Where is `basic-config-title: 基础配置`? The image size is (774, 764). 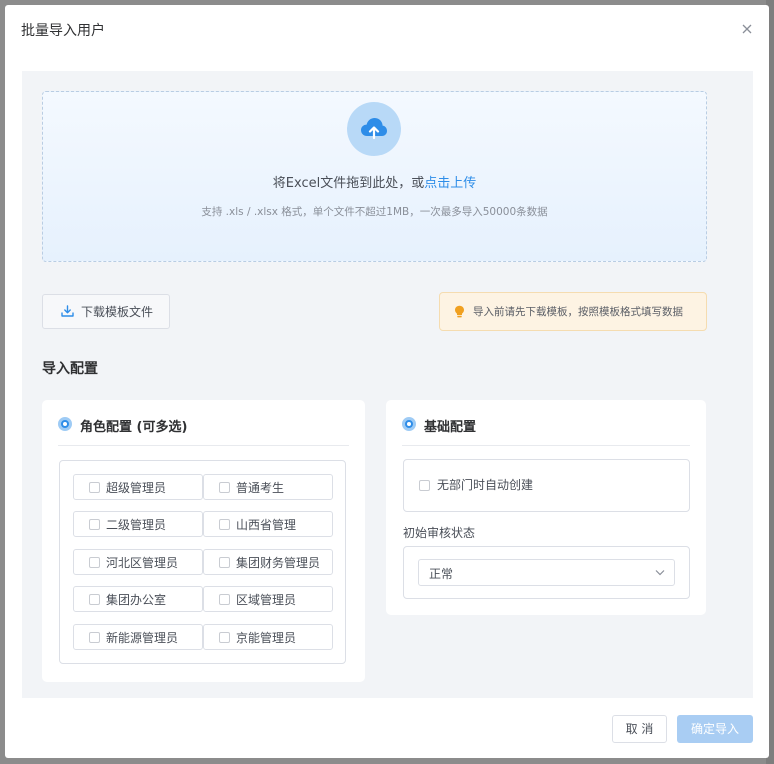
basic-config-title: 基础配置 is located at coordinates (450, 427).